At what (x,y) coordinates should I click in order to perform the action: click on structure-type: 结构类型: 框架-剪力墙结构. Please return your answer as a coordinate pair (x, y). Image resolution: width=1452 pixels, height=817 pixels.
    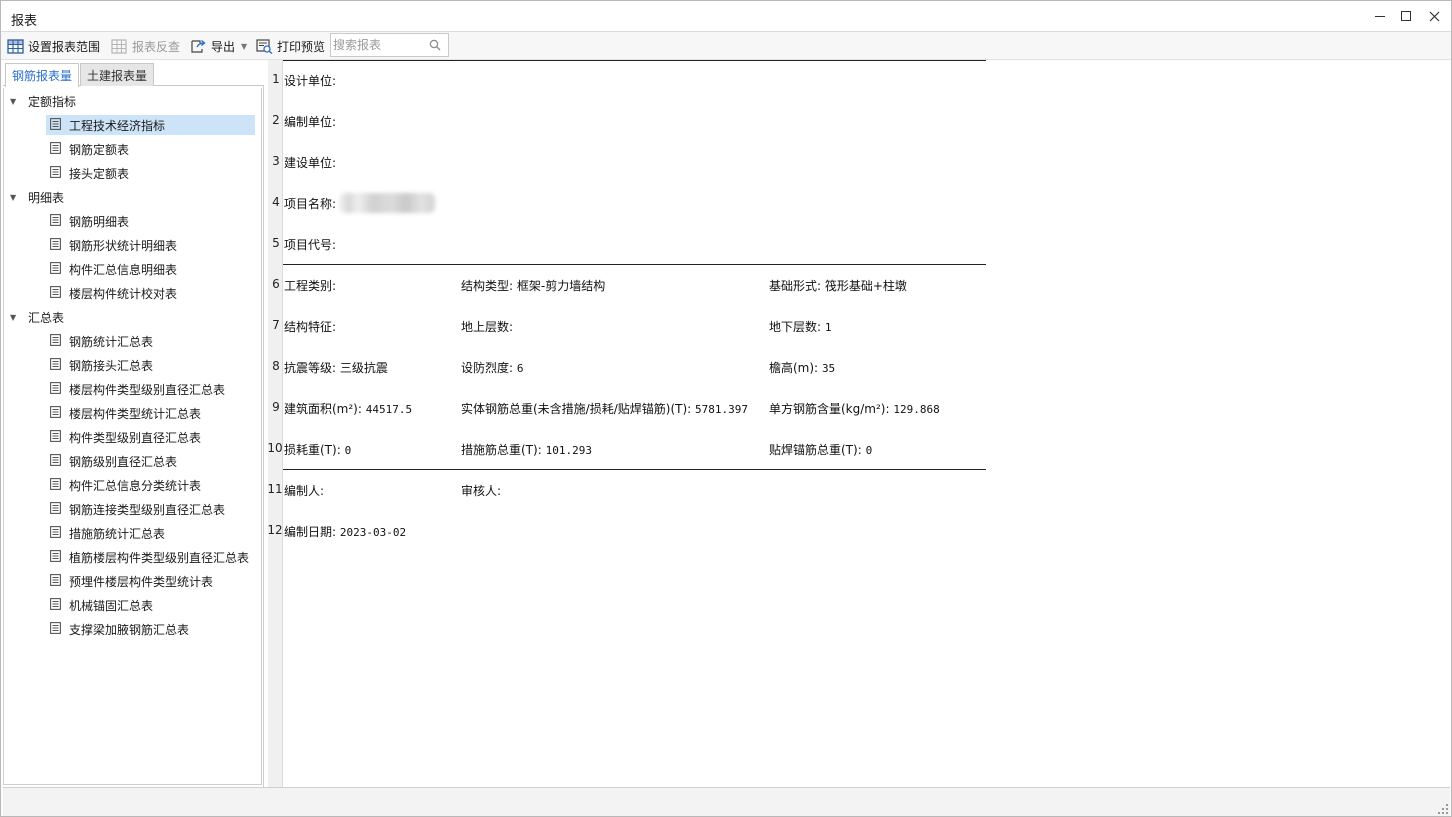
    Looking at the image, I should click on (533, 285).